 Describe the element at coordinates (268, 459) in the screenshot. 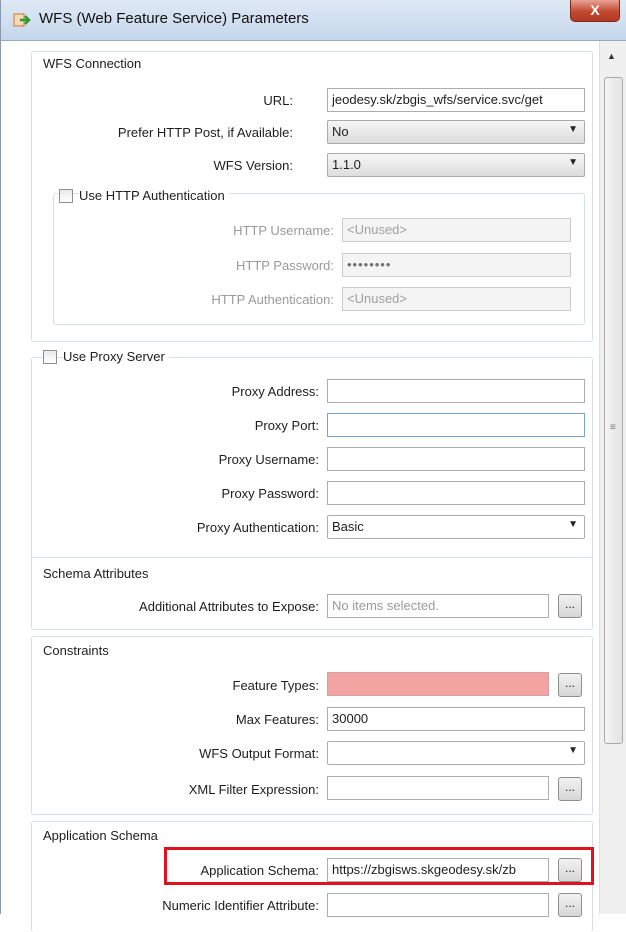

I see `proxy-username-label: Proxy Username:` at that location.